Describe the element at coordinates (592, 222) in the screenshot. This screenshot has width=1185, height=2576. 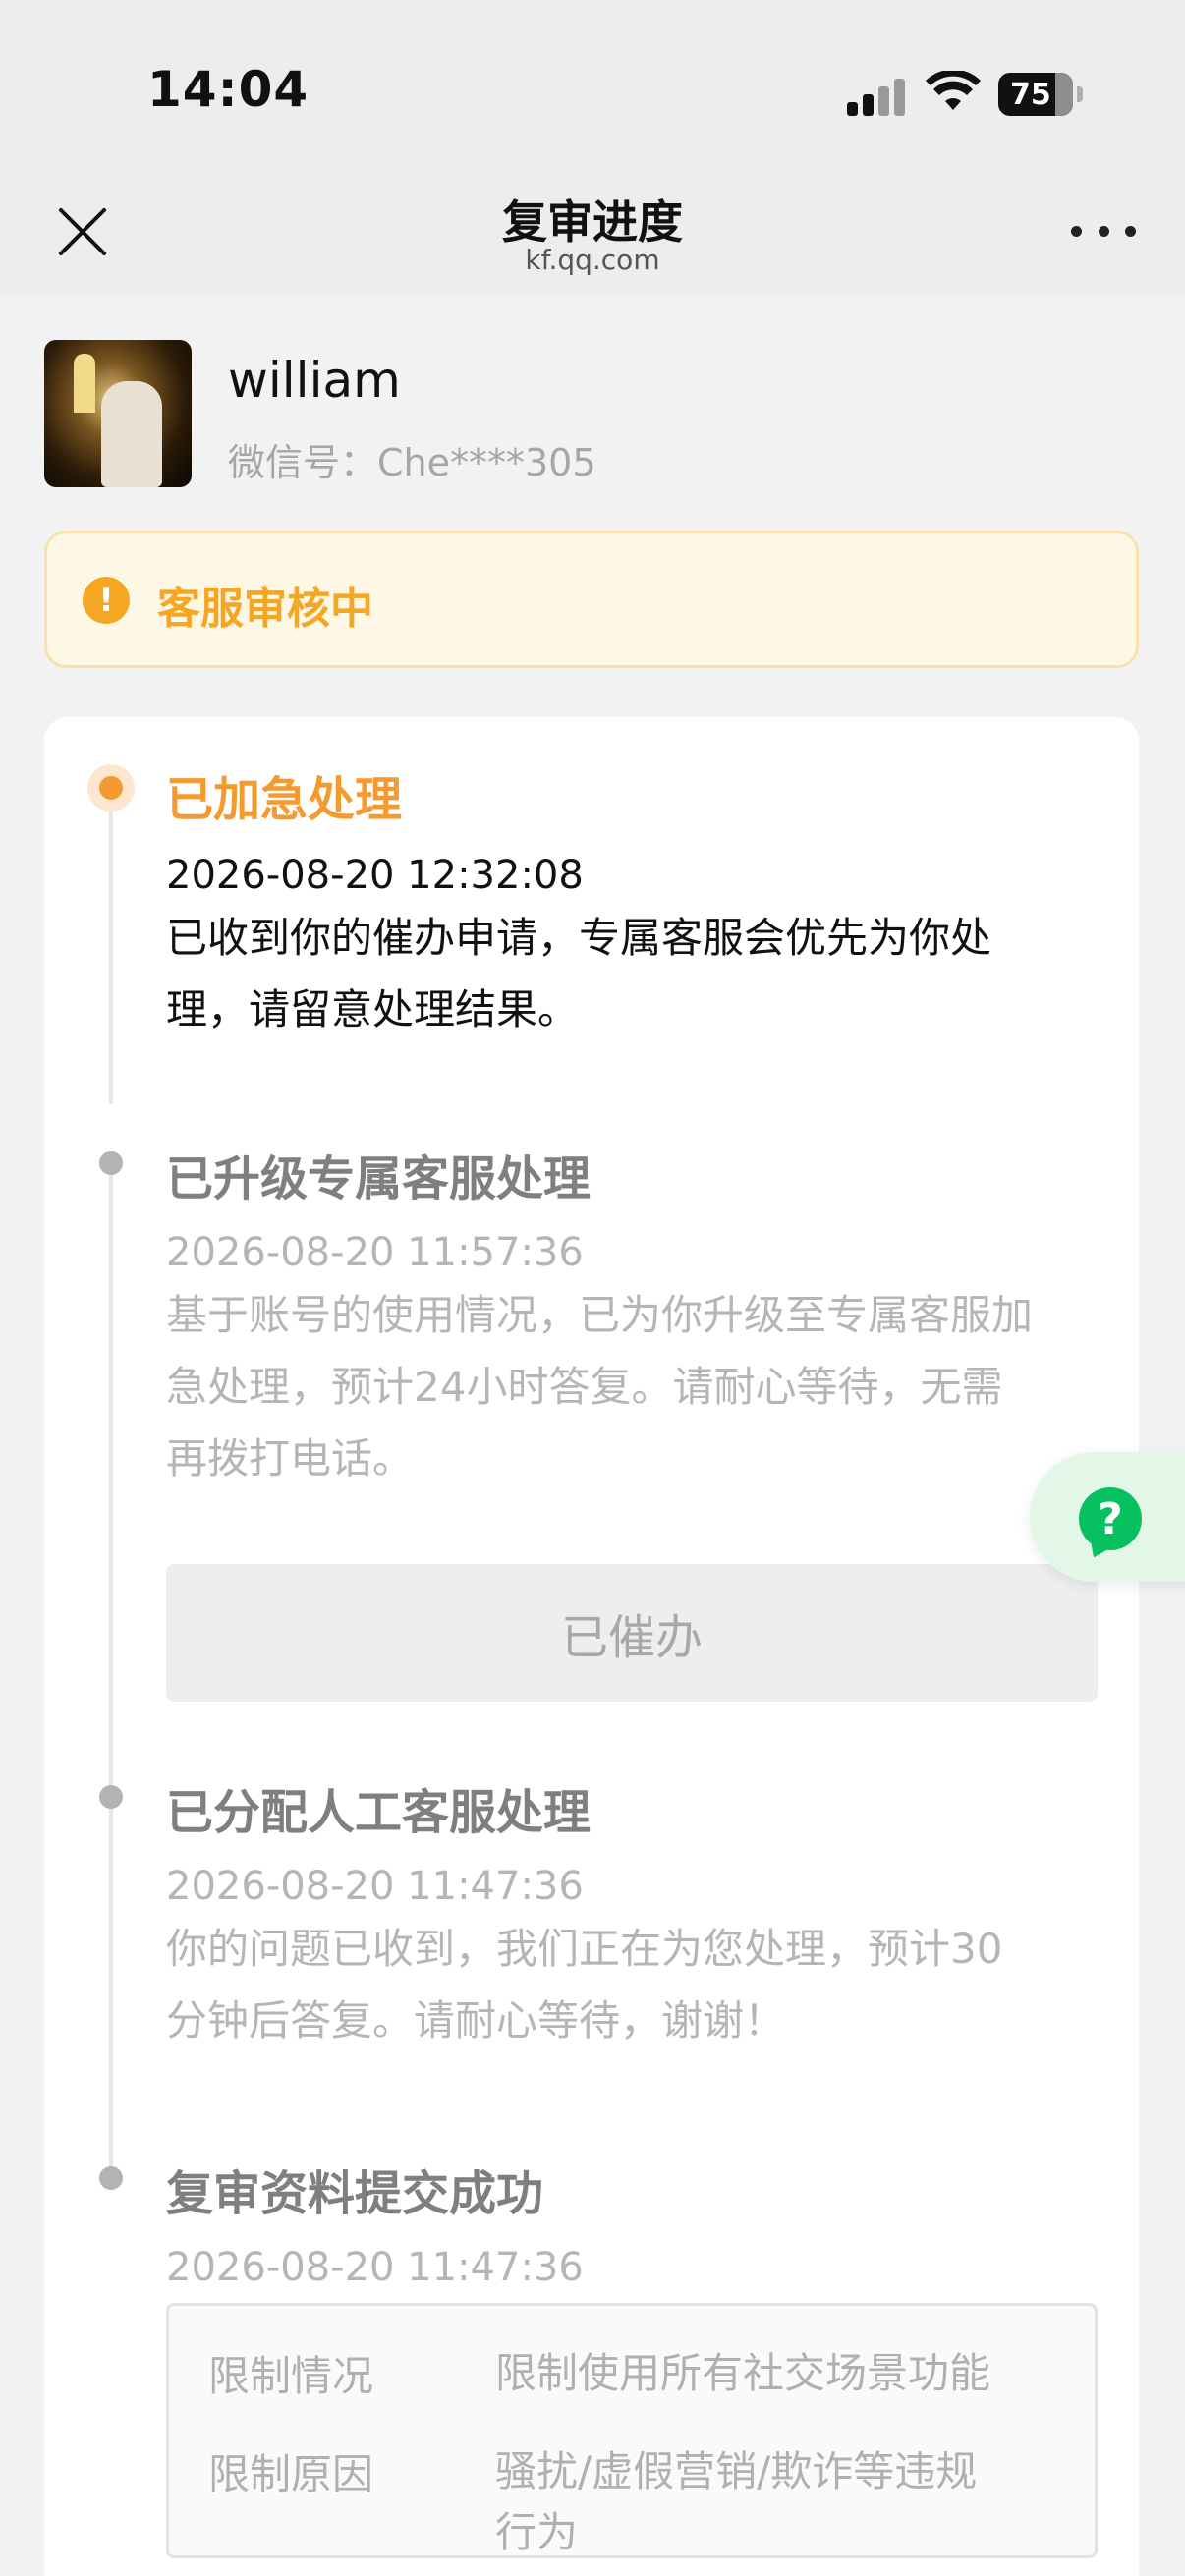
I see `page-title: 复审进度` at that location.